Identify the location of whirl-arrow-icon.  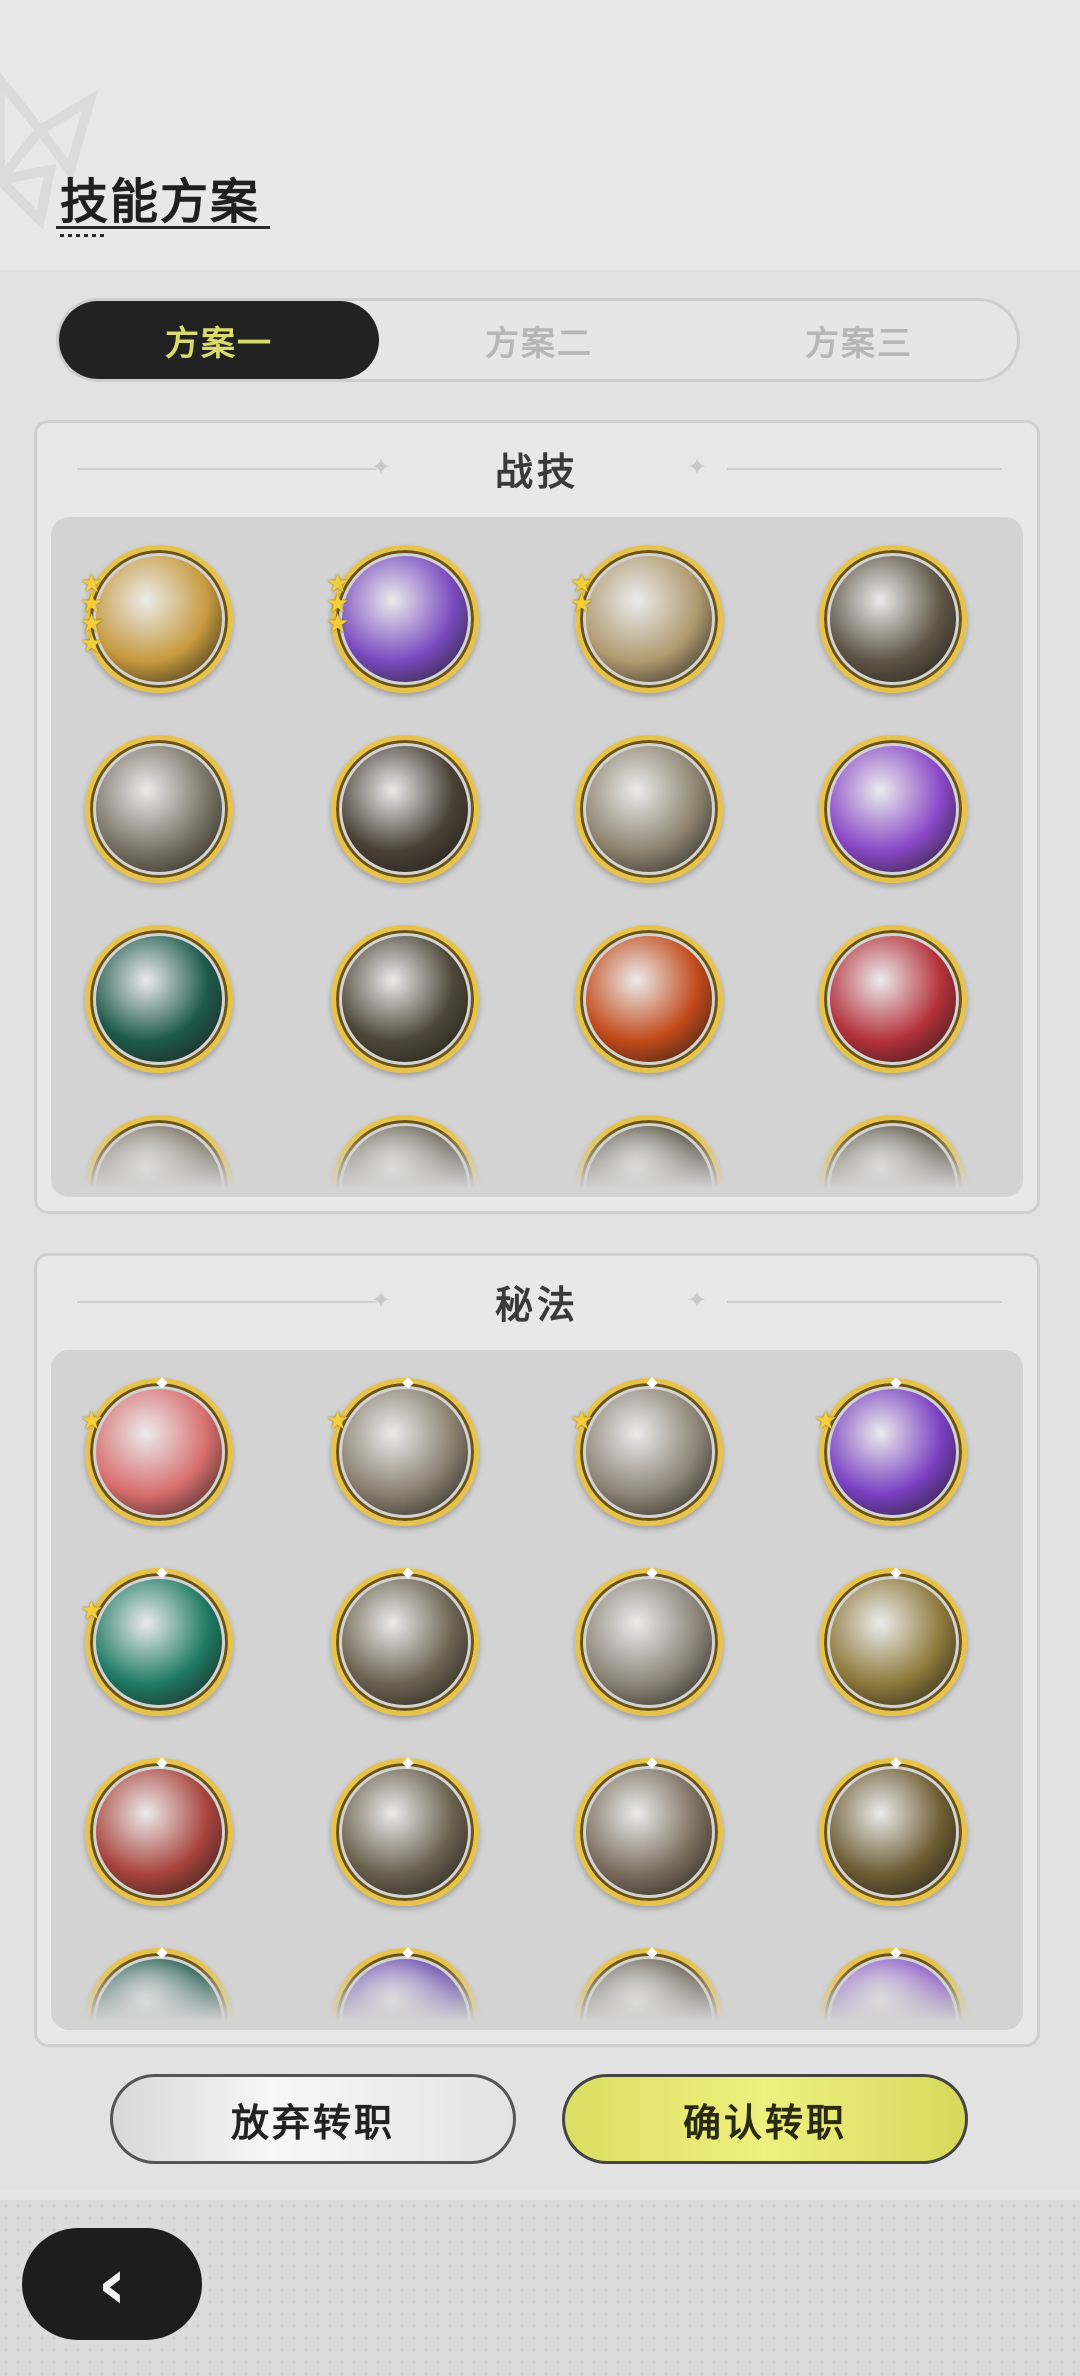
(159, 809).